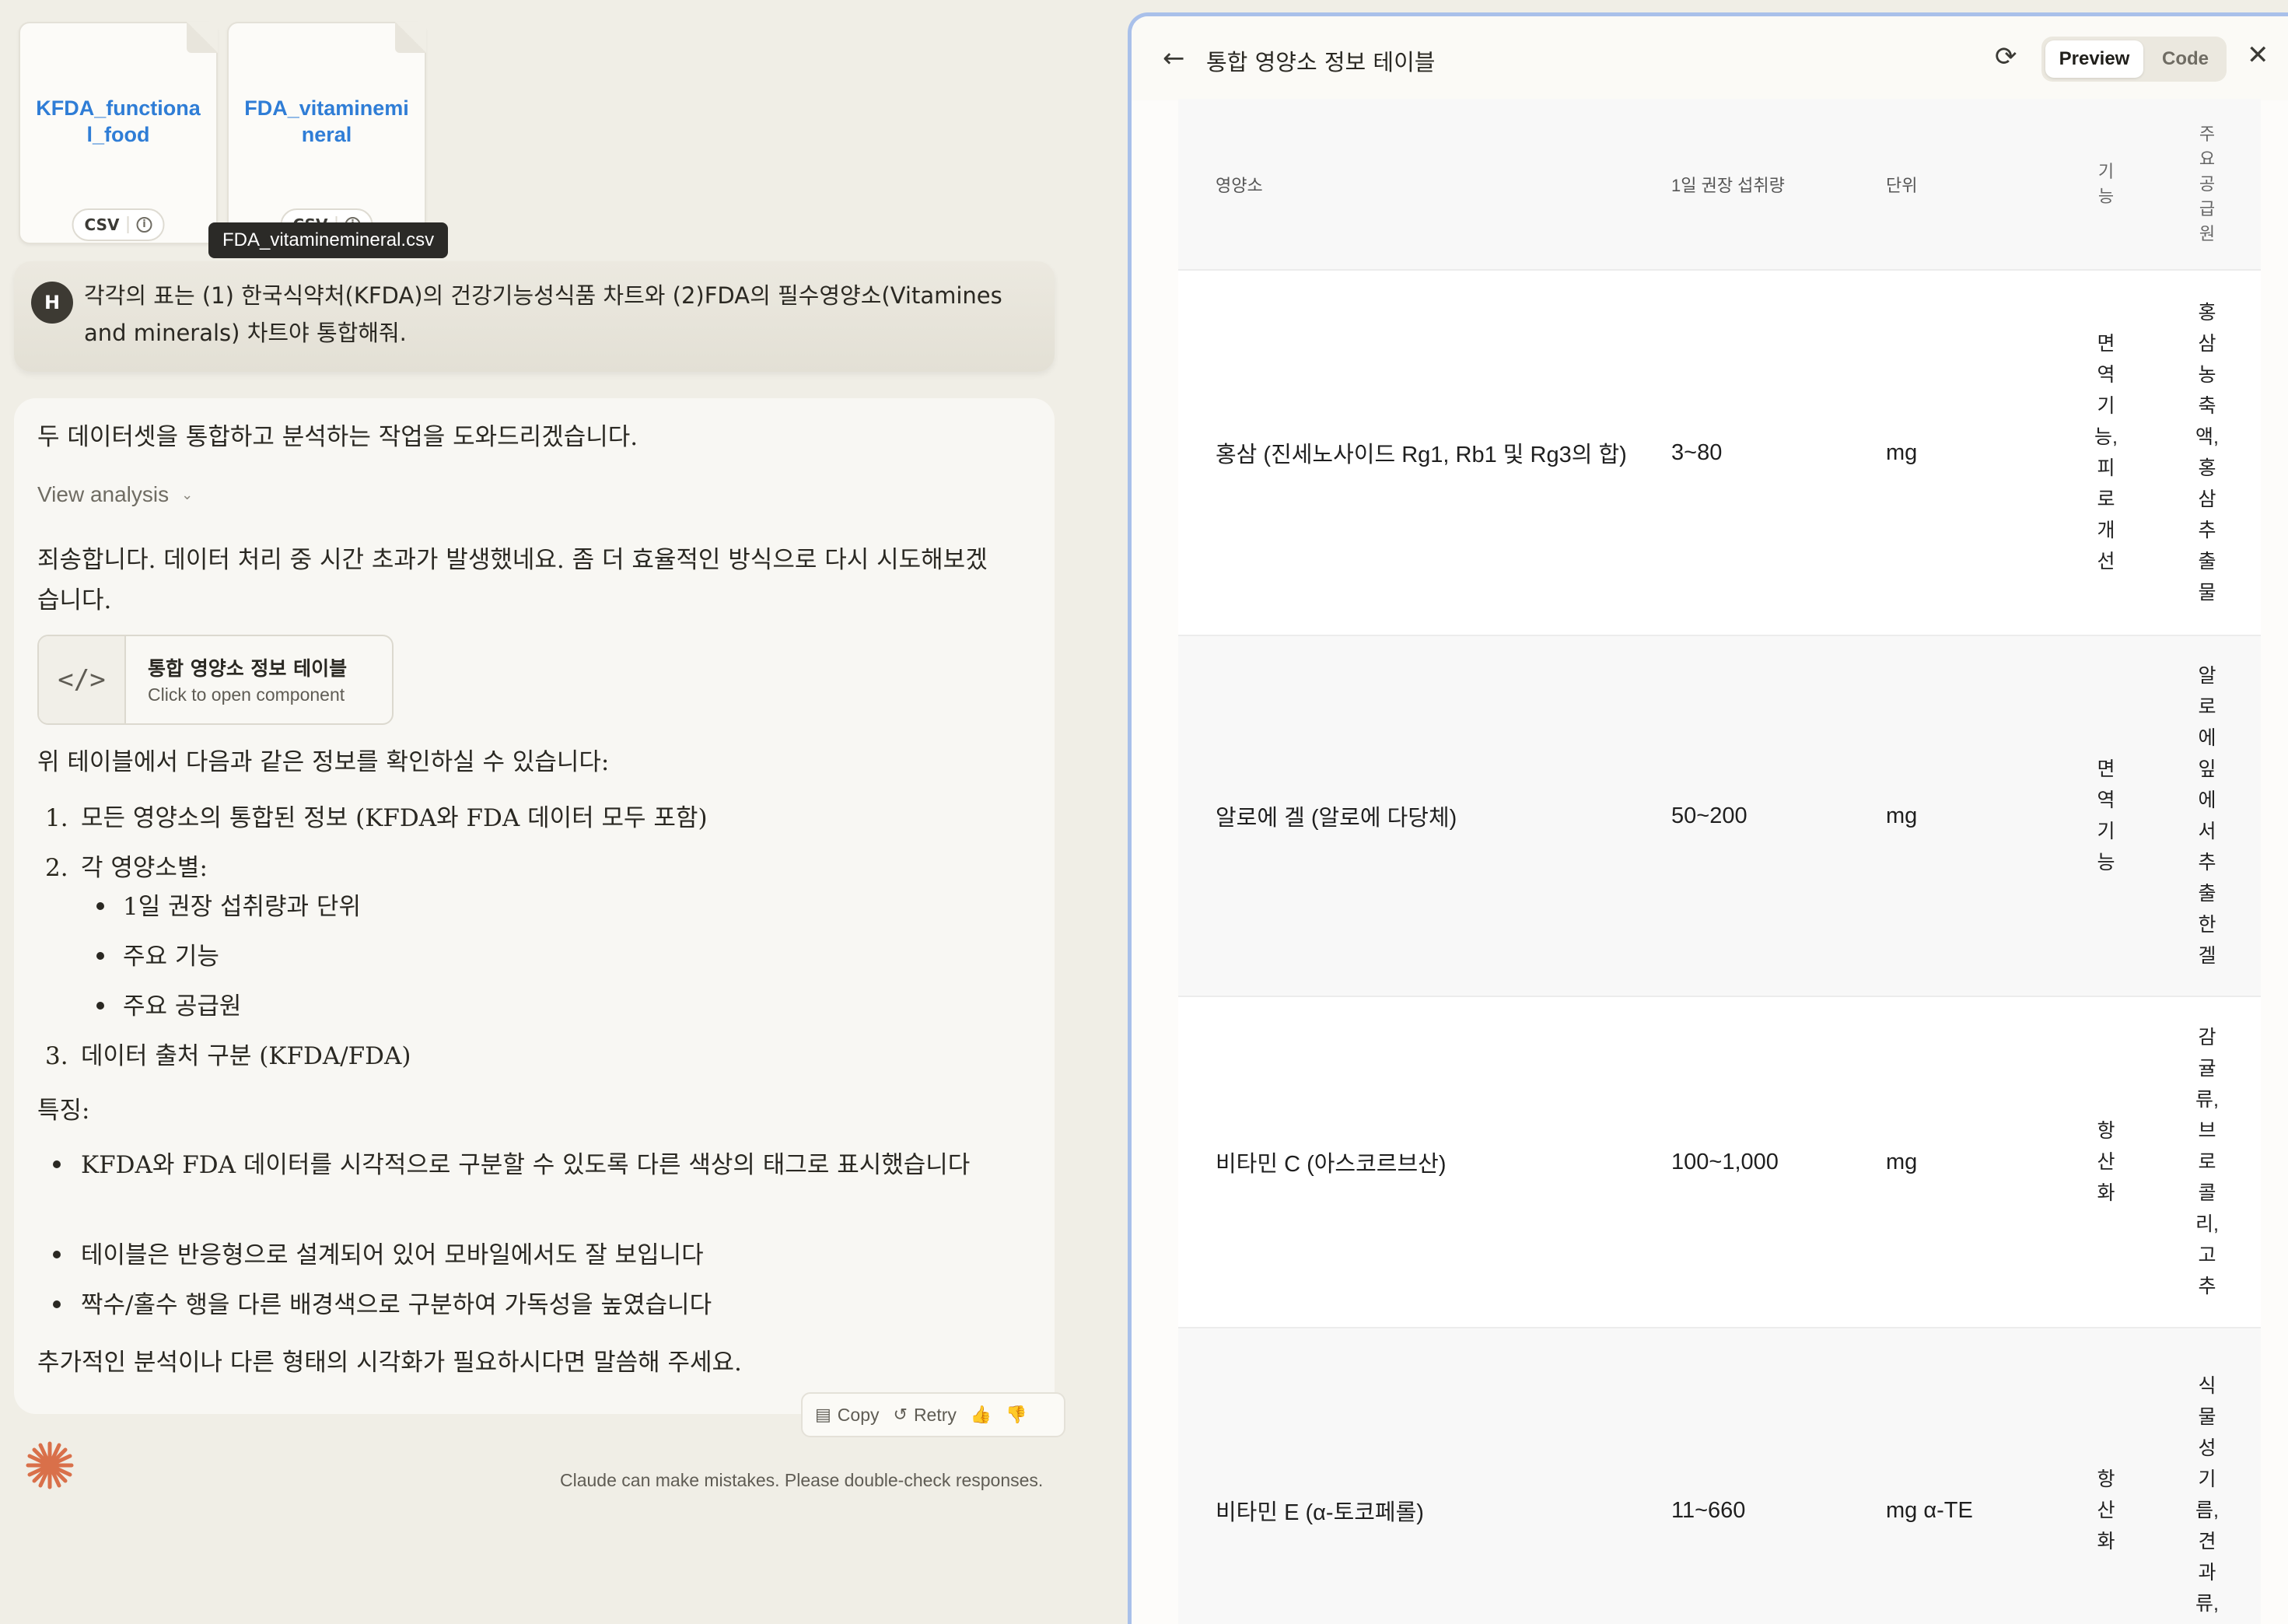 The width and height of the screenshot is (2288, 1624). I want to click on function-cell: 면역기능,피로개선, so click(2106, 453).